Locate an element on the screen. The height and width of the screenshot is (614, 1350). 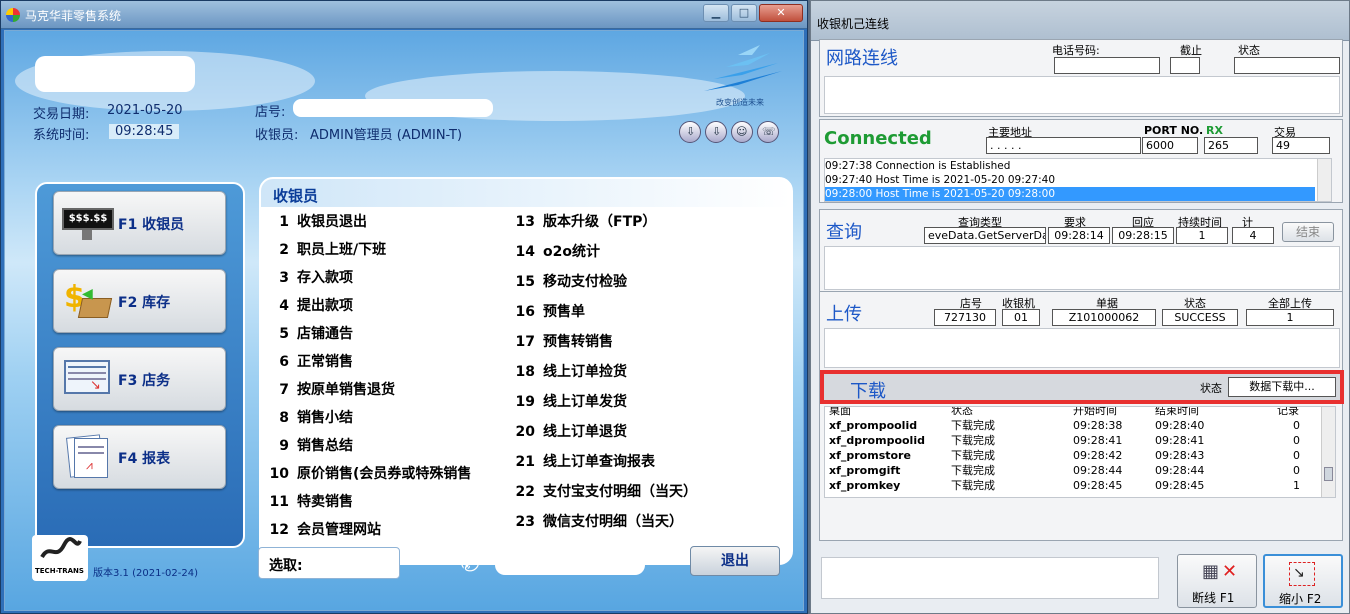
f2-inventory-button: $ ◀ F2 库存 is located at coordinates (139, 301).